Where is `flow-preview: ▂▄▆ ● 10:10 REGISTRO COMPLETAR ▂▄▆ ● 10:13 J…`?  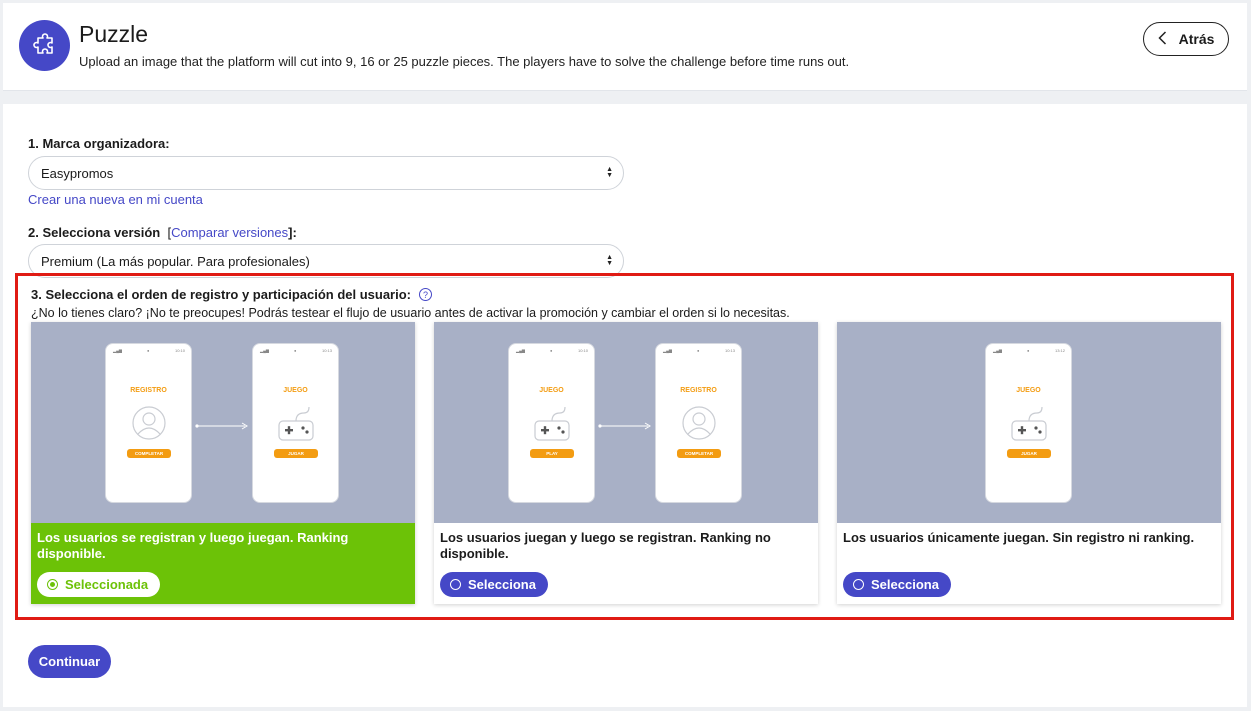 flow-preview: ▂▄▆ ● 10:10 REGISTRO COMPLETAR ▂▄▆ ● 10:13 J… is located at coordinates (223, 422).